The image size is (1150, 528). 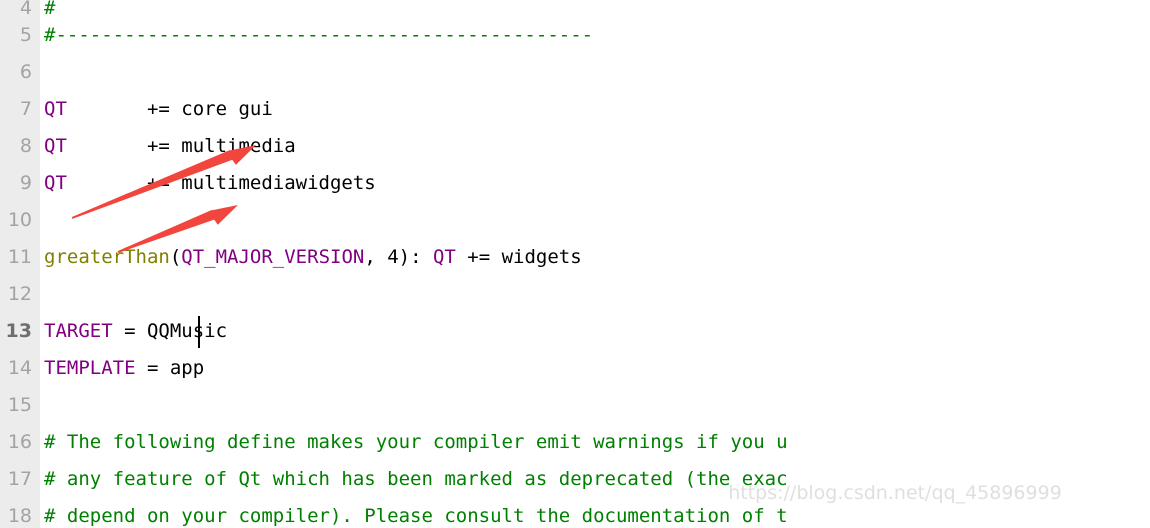 What do you see at coordinates (107, 257) in the screenshot?
I see `code-token-function: greaterThan` at bounding box center [107, 257].